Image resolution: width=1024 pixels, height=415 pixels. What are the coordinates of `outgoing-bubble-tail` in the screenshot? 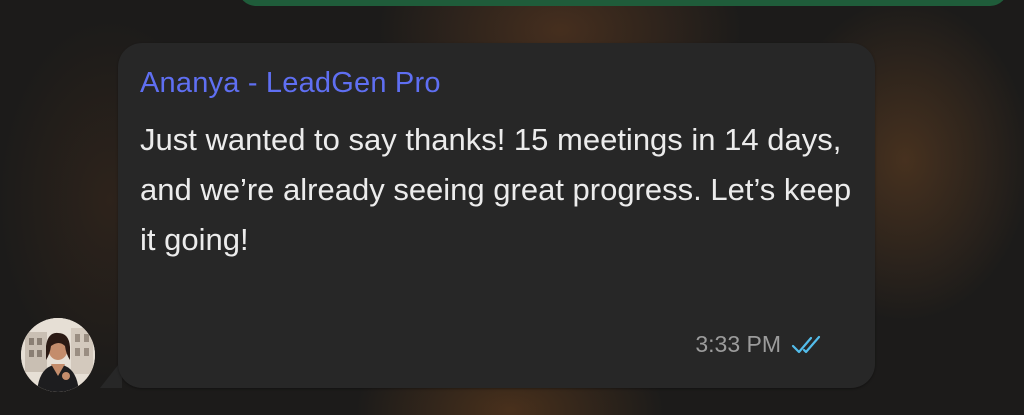 It's located at (997, 2).